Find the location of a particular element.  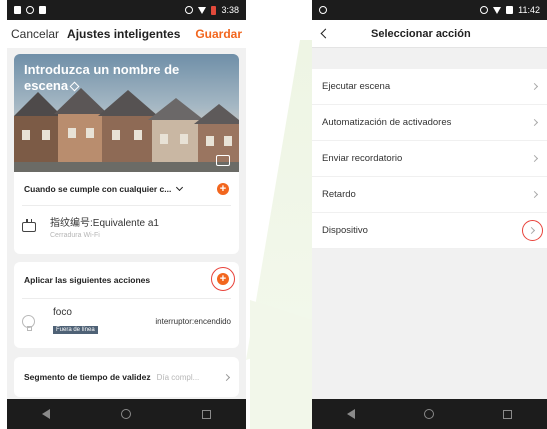

menu-item-enviar-recordatorio: Enviar recordatorio is located at coordinates (429, 159).